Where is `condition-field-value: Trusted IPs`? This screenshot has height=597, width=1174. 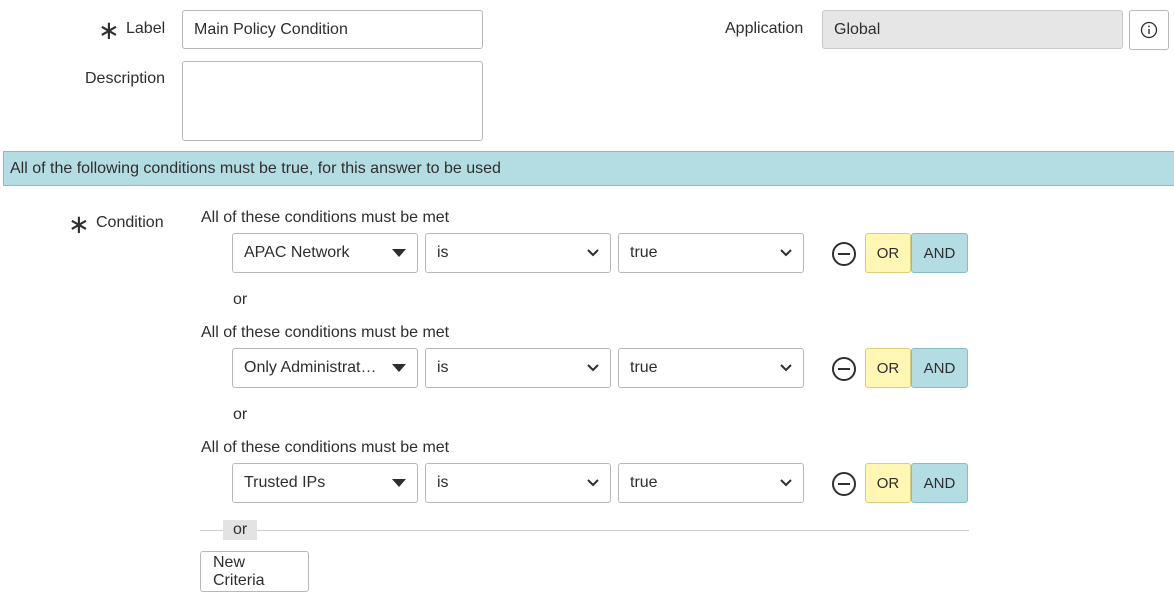 condition-field-value: Trusted IPs is located at coordinates (285, 482).